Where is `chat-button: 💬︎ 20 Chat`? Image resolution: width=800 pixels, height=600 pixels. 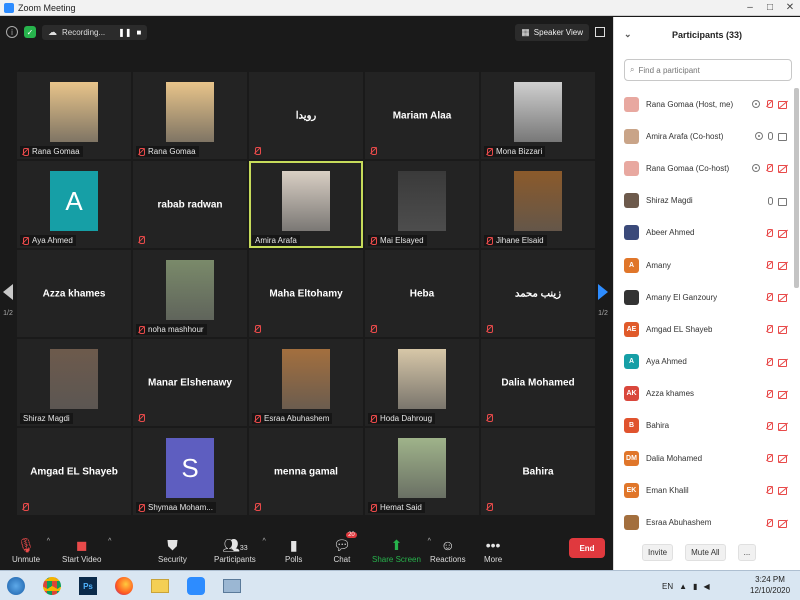 chat-button: 💬︎ 20 Chat is located at coordinates (345, 548).